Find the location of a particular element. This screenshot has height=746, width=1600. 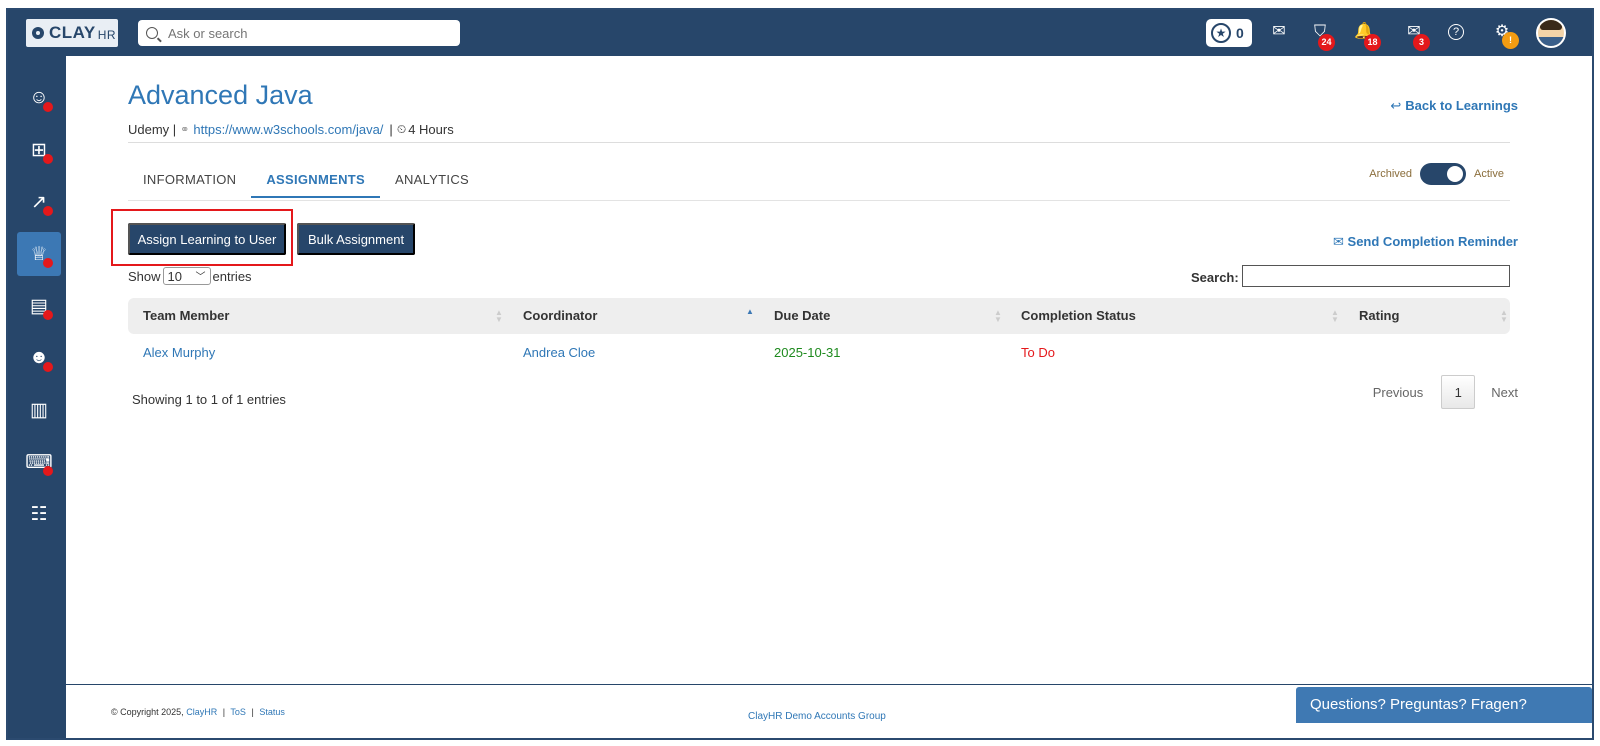

sidebar-item-recruiting: ☻ is located at coordinates (39, 358).